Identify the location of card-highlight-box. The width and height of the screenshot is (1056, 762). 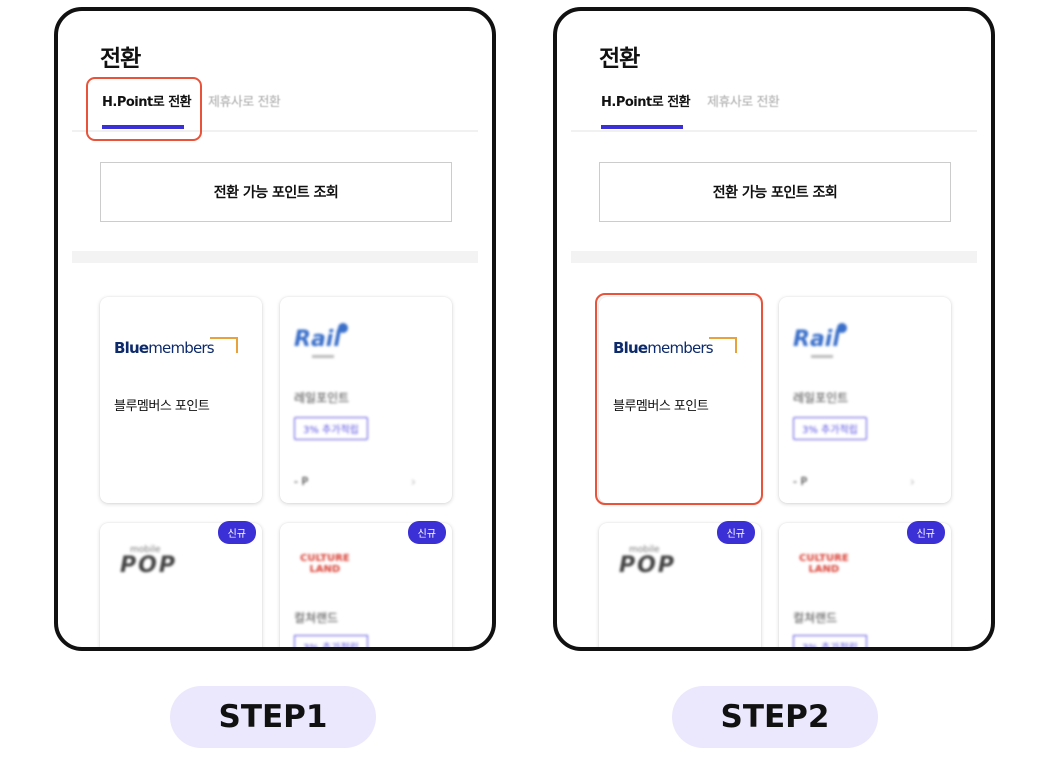
(679, 399).